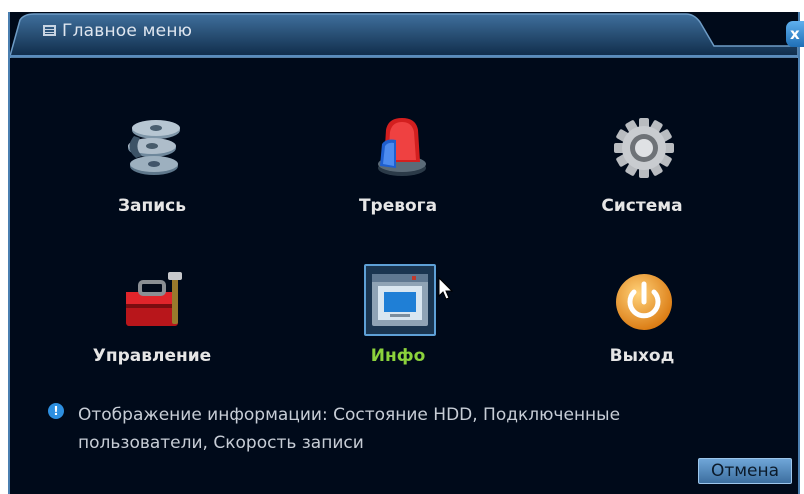 This screenshot has height=494, width=804. I want to click on power-icon, so click(644, 302).